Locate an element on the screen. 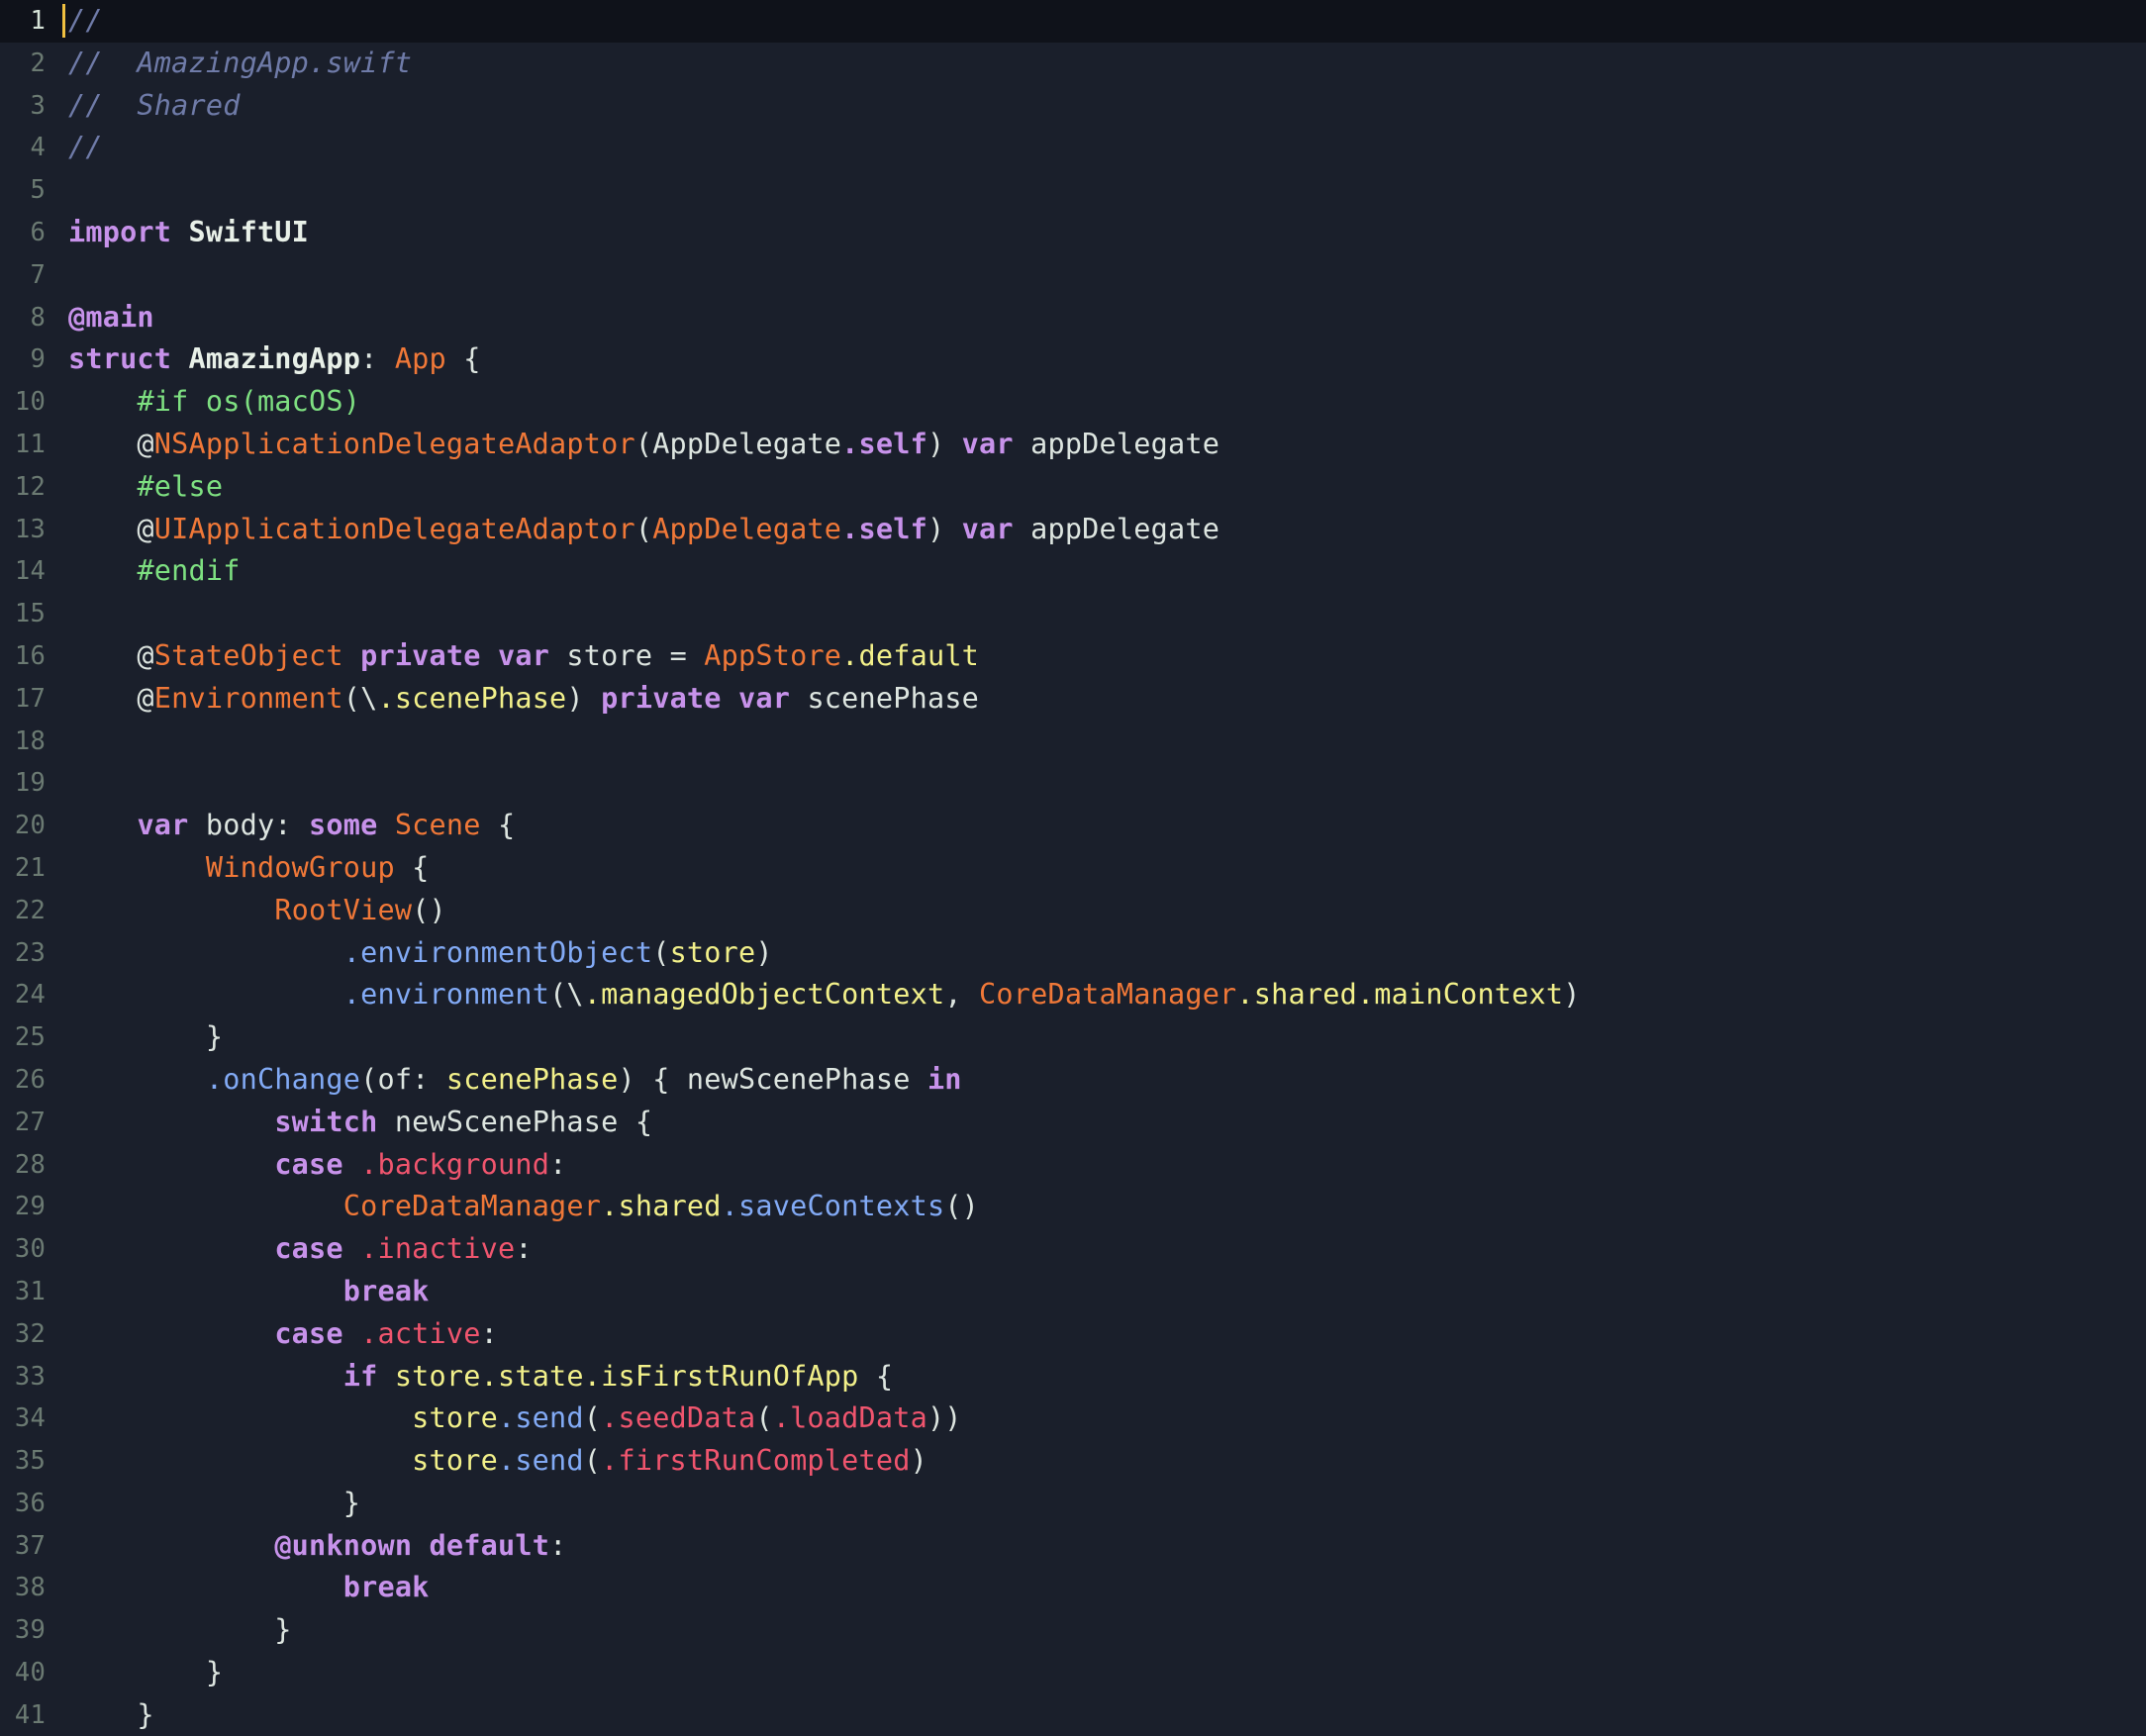 This screenshot has height=1736, width=2146. code-line: 28 case .background: is located at coordinates (1073, 1165).